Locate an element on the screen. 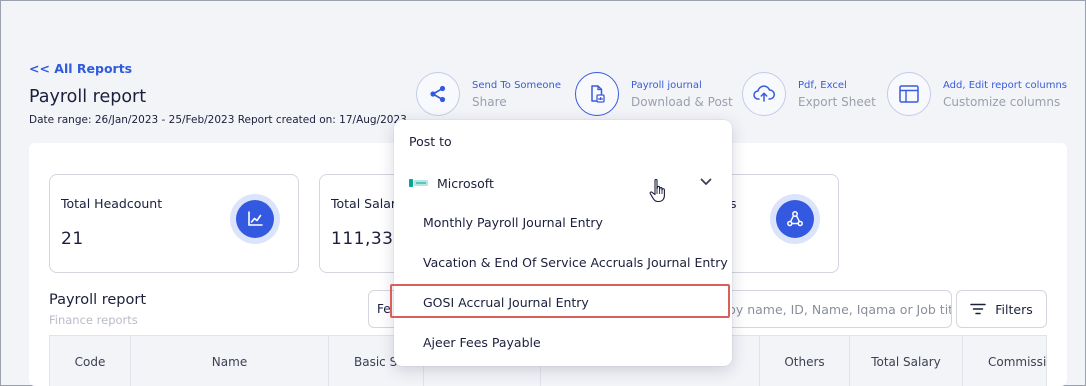 The height and width of the screenshot is (386, 1086). column-header-total-salary: Total Salary is located at coordinates (906, 361).